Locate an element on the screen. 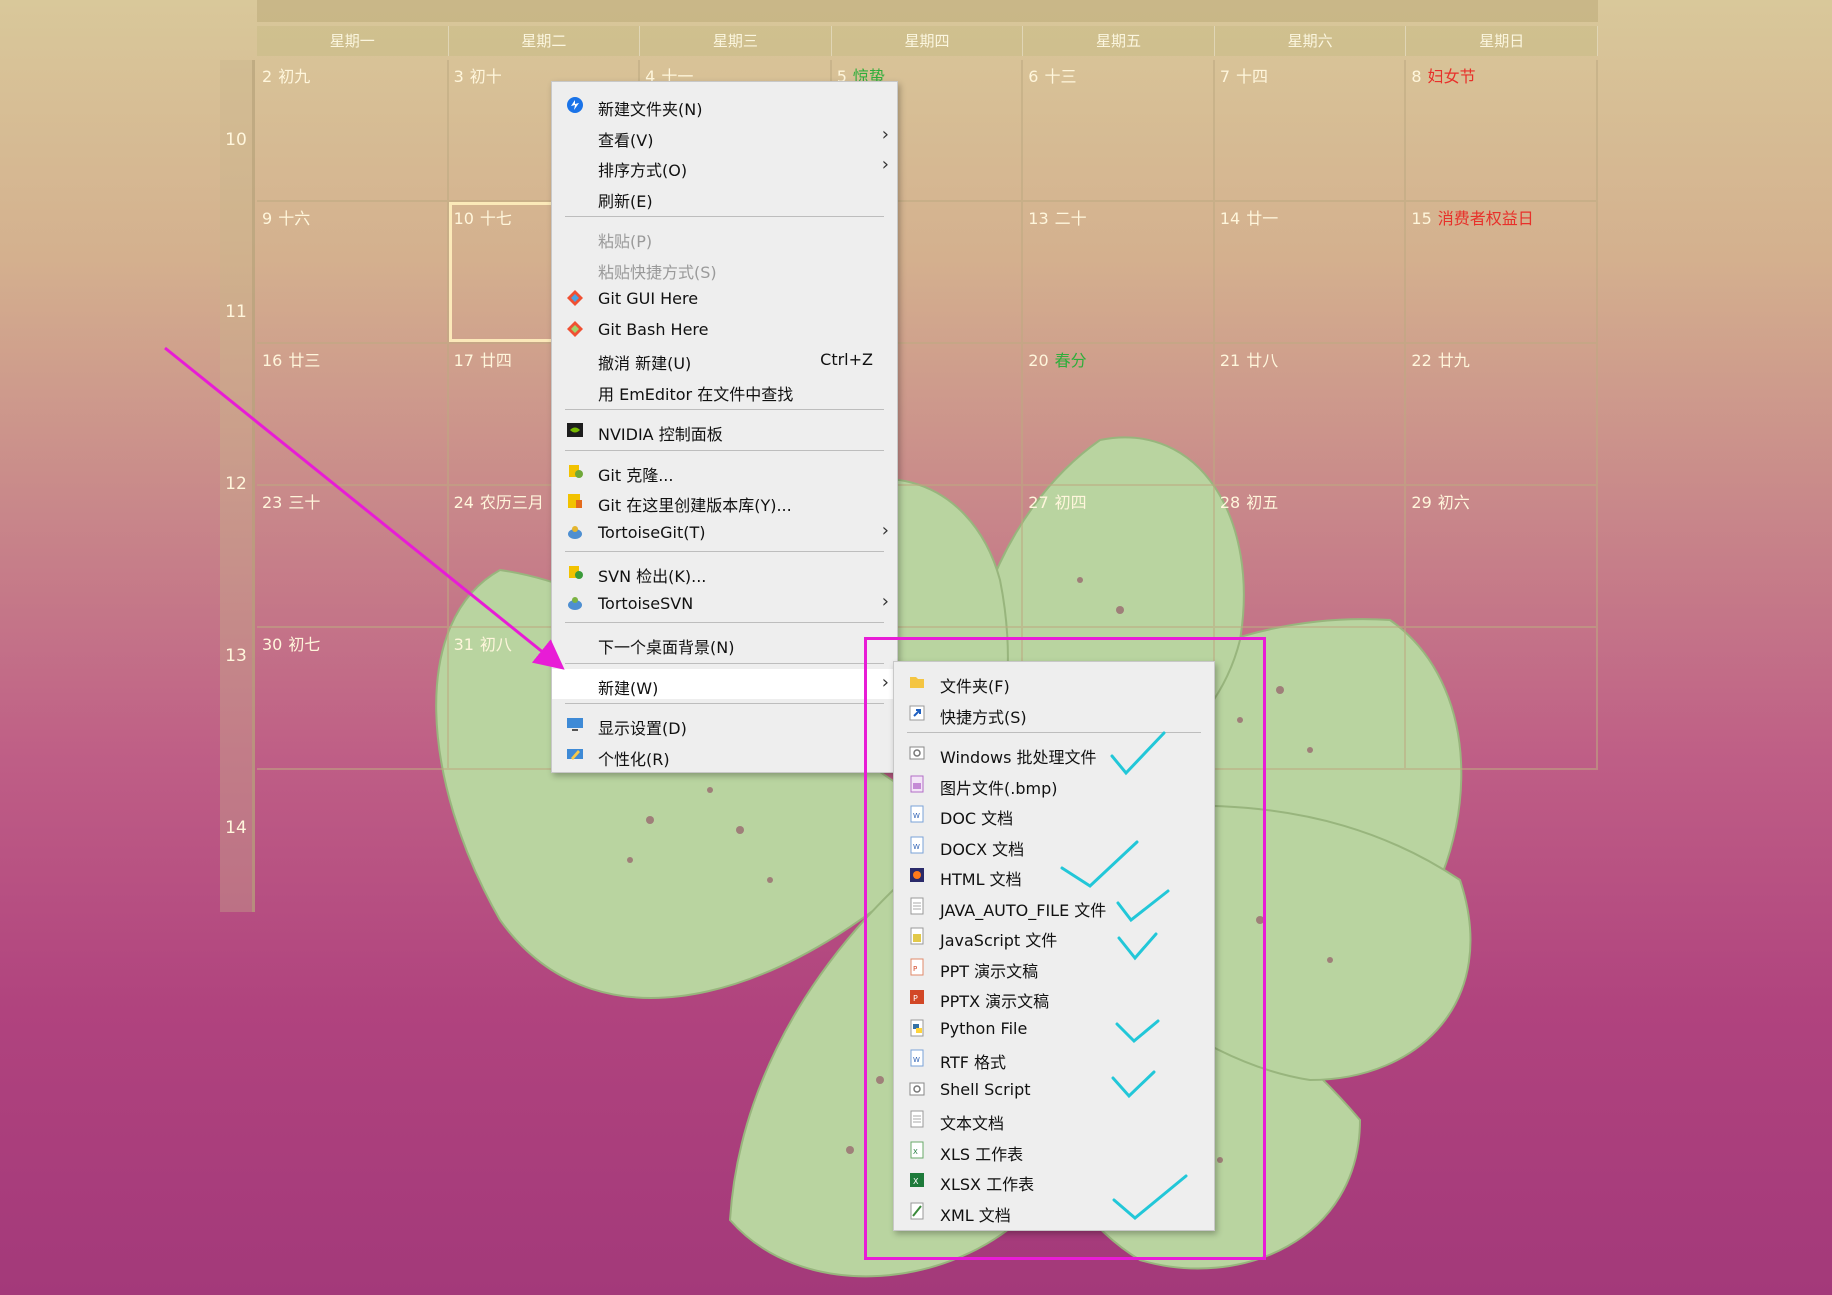 Image resolution: width=1832 pixels, height=1295 pixels. menu-item: 用 EmEditor 在文件中查找 is located at coordinates (724, 390).